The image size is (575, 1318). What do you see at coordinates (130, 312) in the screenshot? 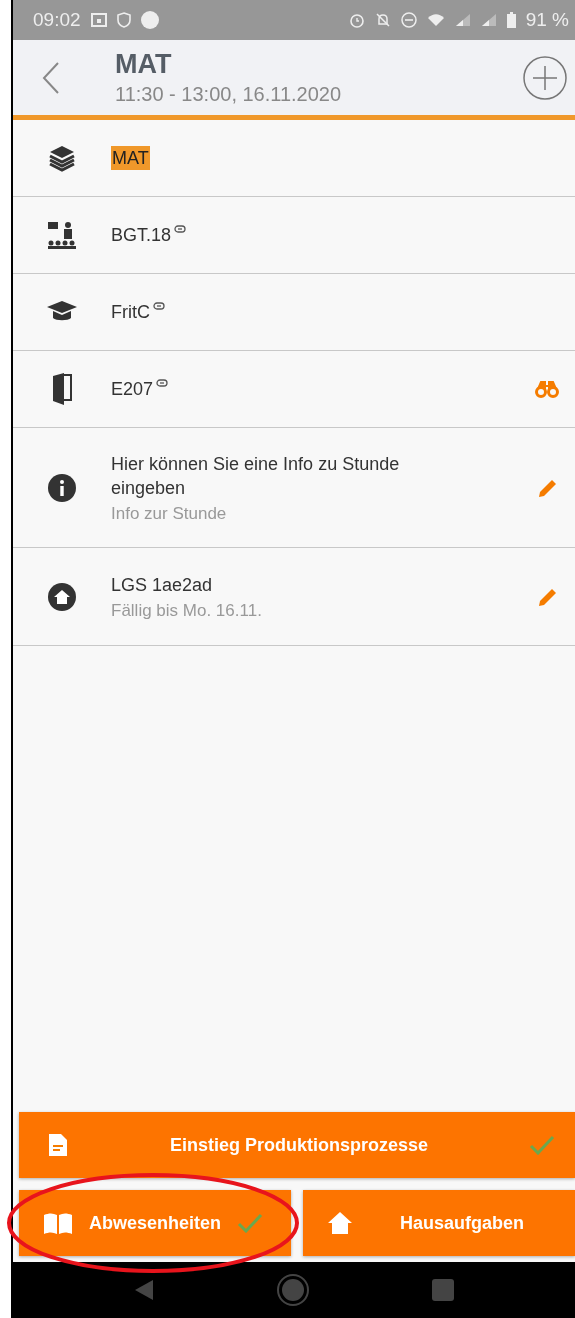
I see `row-text: FritC` at bounding box center [130, 312].